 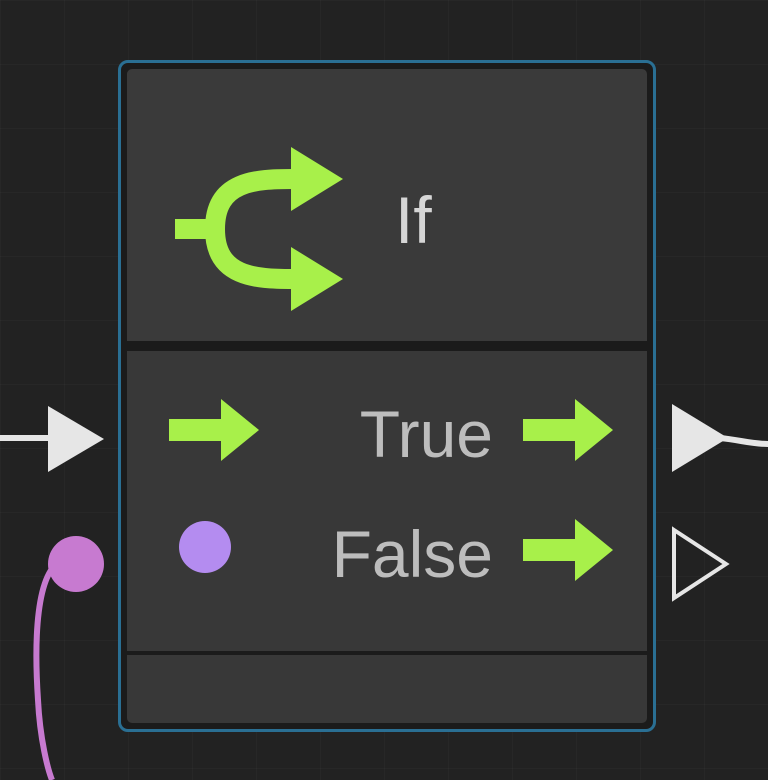 What do you see at coordinates (387, 689) in the screenshot?
I see `node-footer` at bounding box center [387, 689].